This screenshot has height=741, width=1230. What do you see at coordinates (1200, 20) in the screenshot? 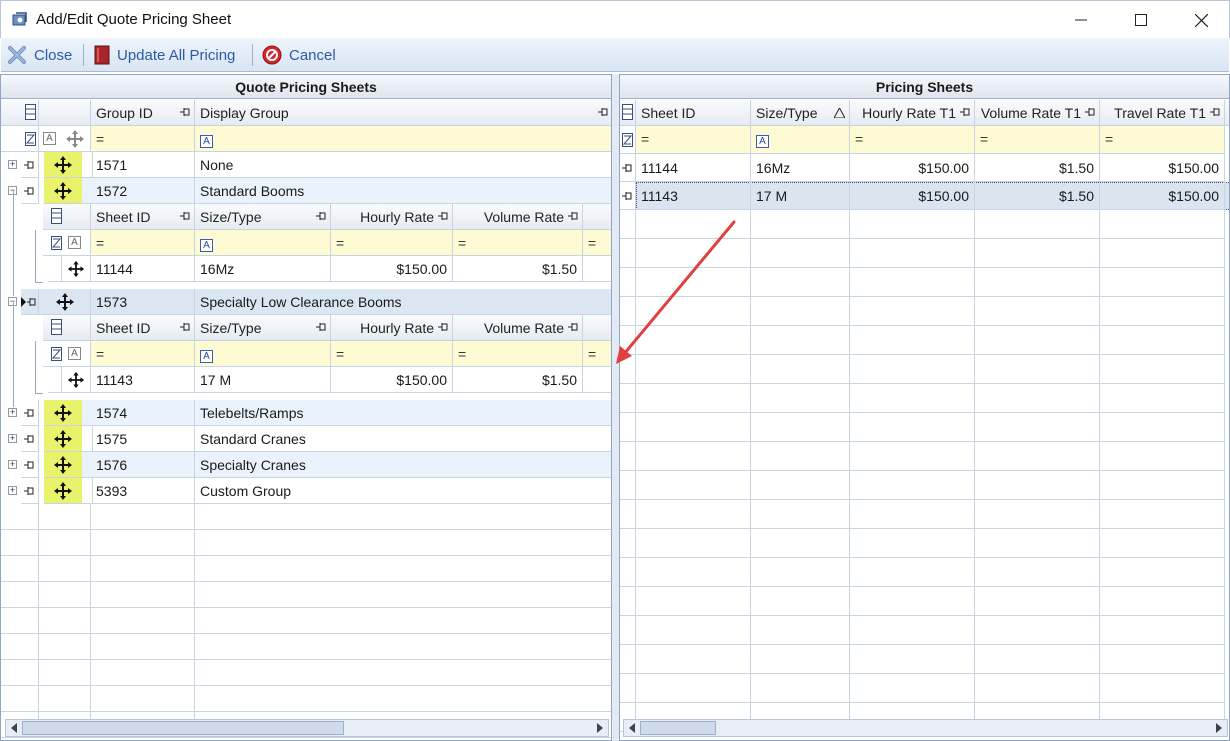
I see `window-close-button` at bounding box center [1200, 20].